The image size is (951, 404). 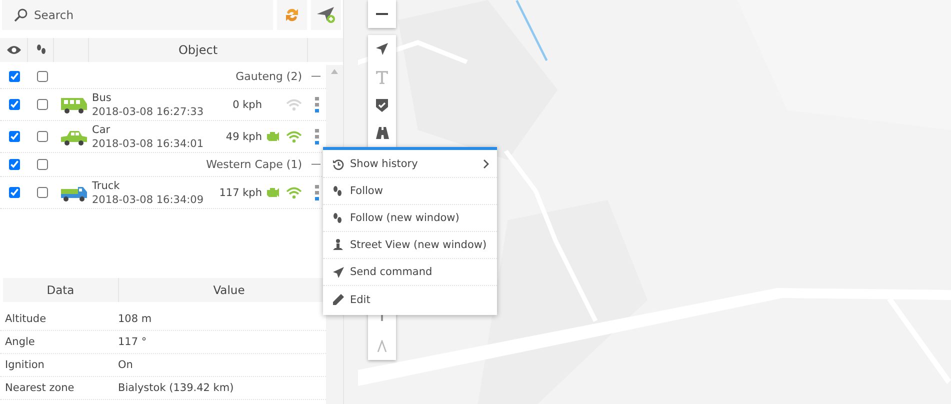 I want to click on table-cell-text: Altitude, so click(x=26, y=319).